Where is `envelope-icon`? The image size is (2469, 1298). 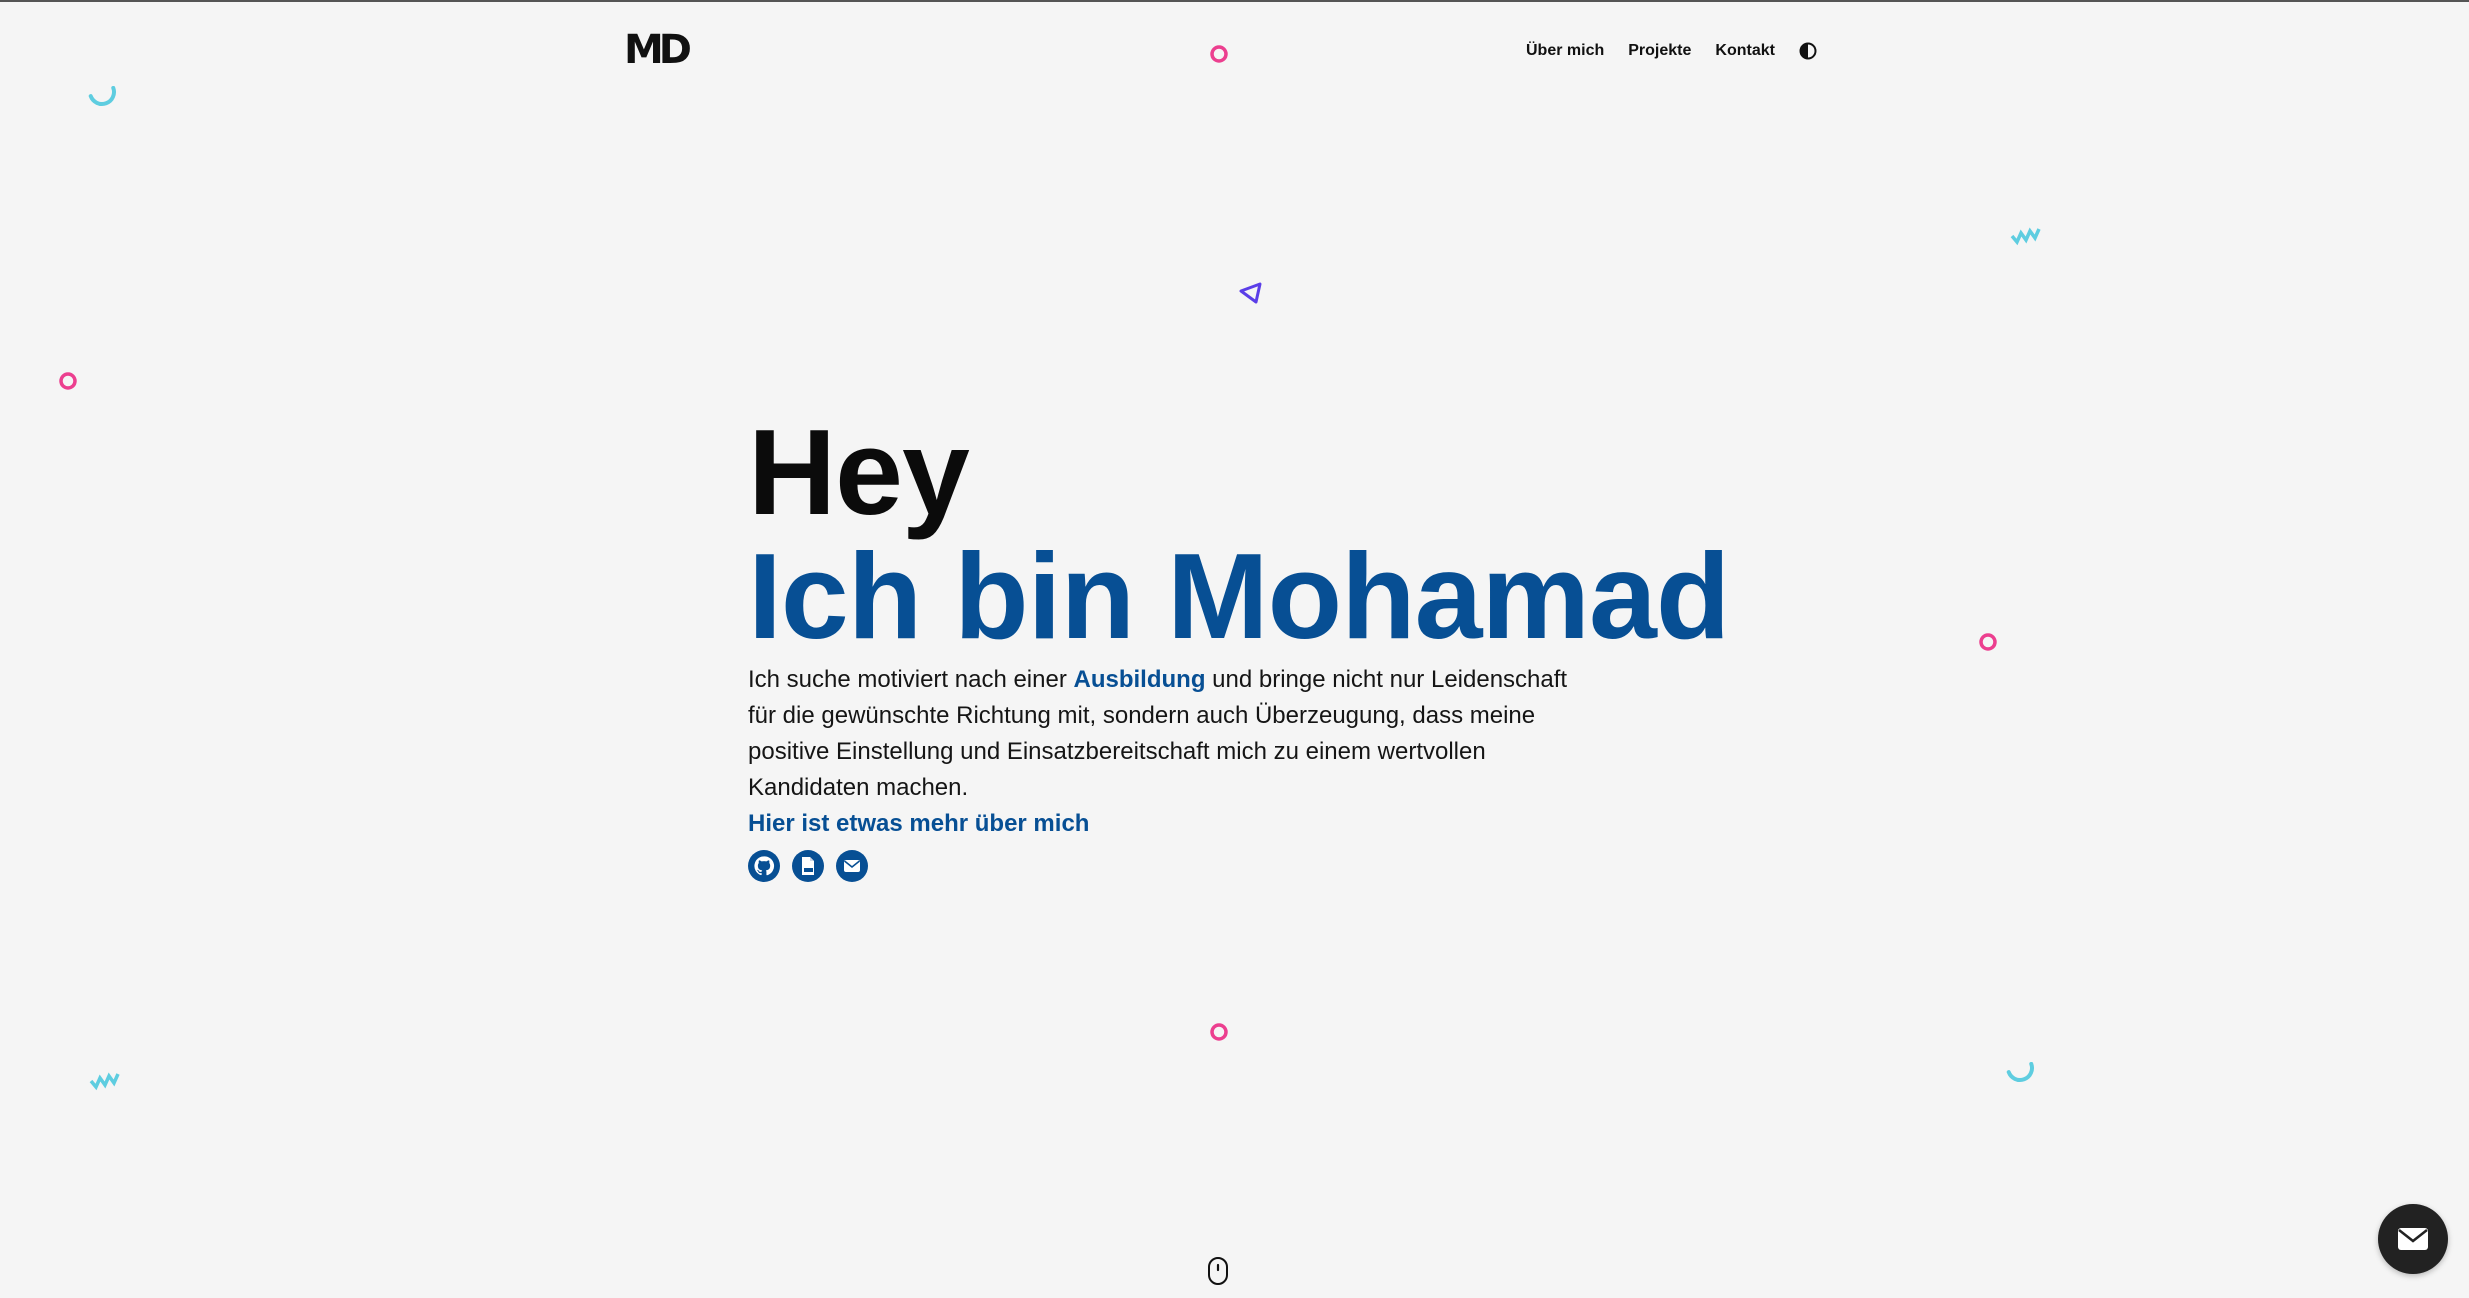
envelope-icon is located at coordinates (2413, 1239).